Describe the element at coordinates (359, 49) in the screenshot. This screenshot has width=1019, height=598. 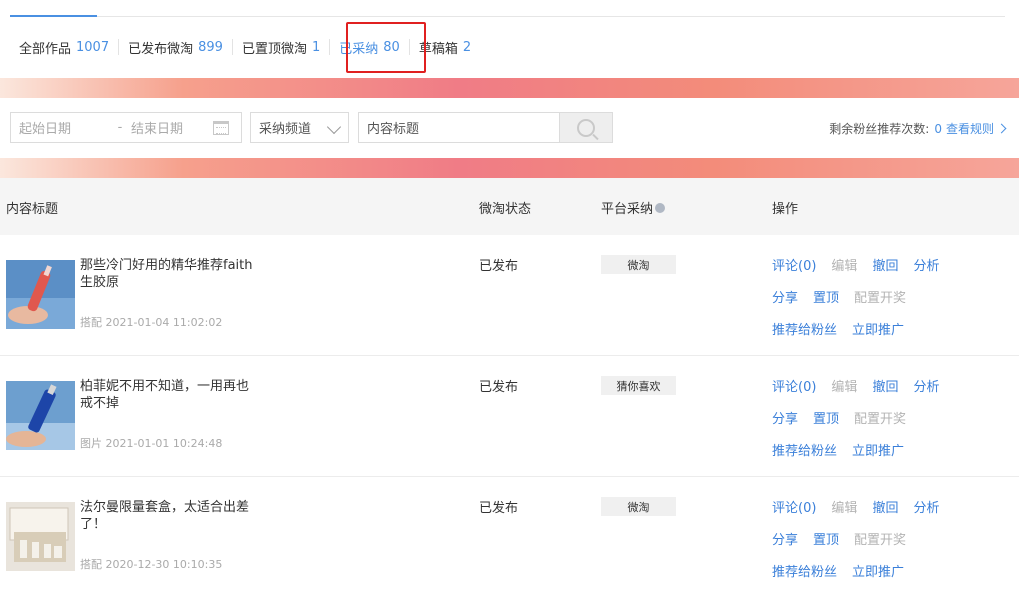
I see `tab-label: 已采纳` at that location.